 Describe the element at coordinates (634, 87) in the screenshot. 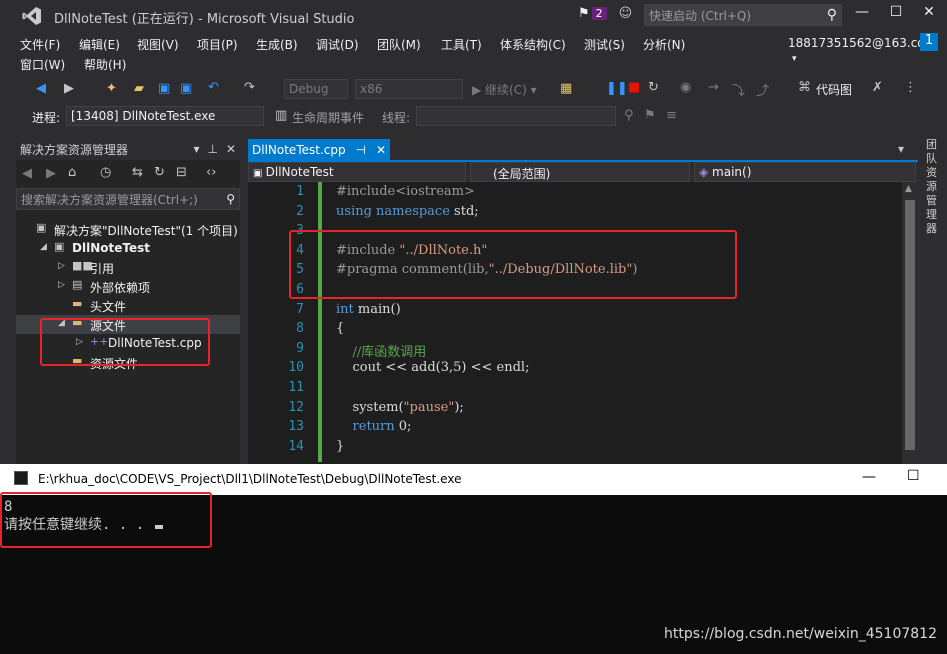

I see `stop-icon: ■` at that location.